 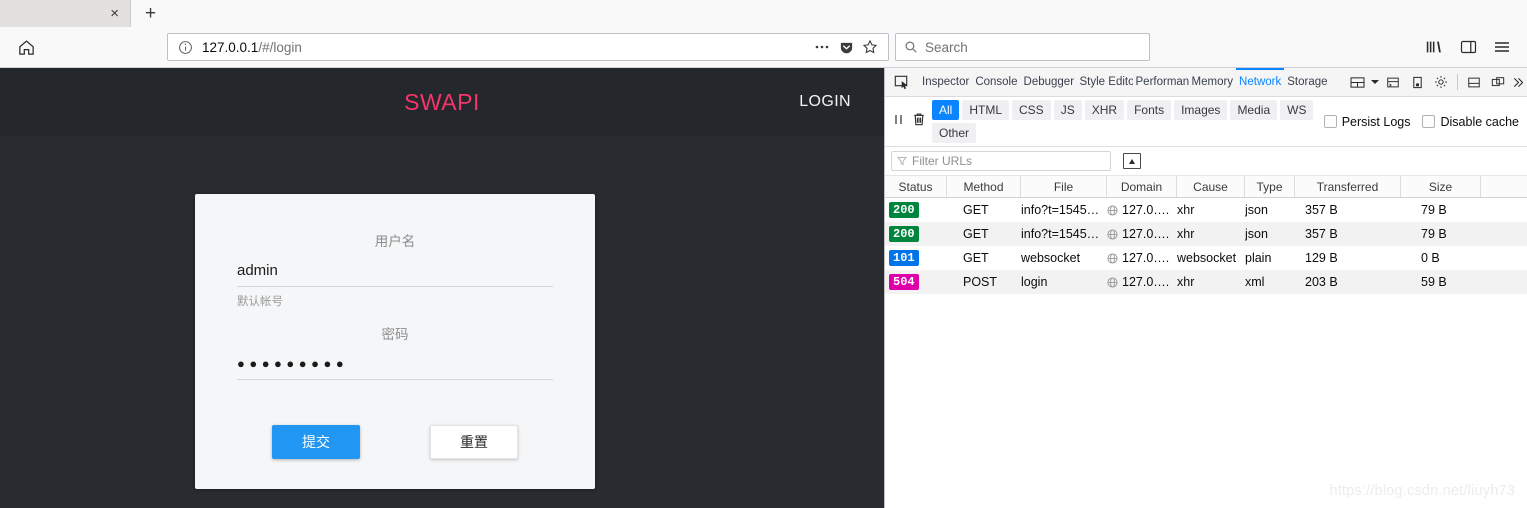 What do you see at coordinates (474, 442) in the screenshot?
I see `reset-button: 重置` at bounding box center [474, 442].